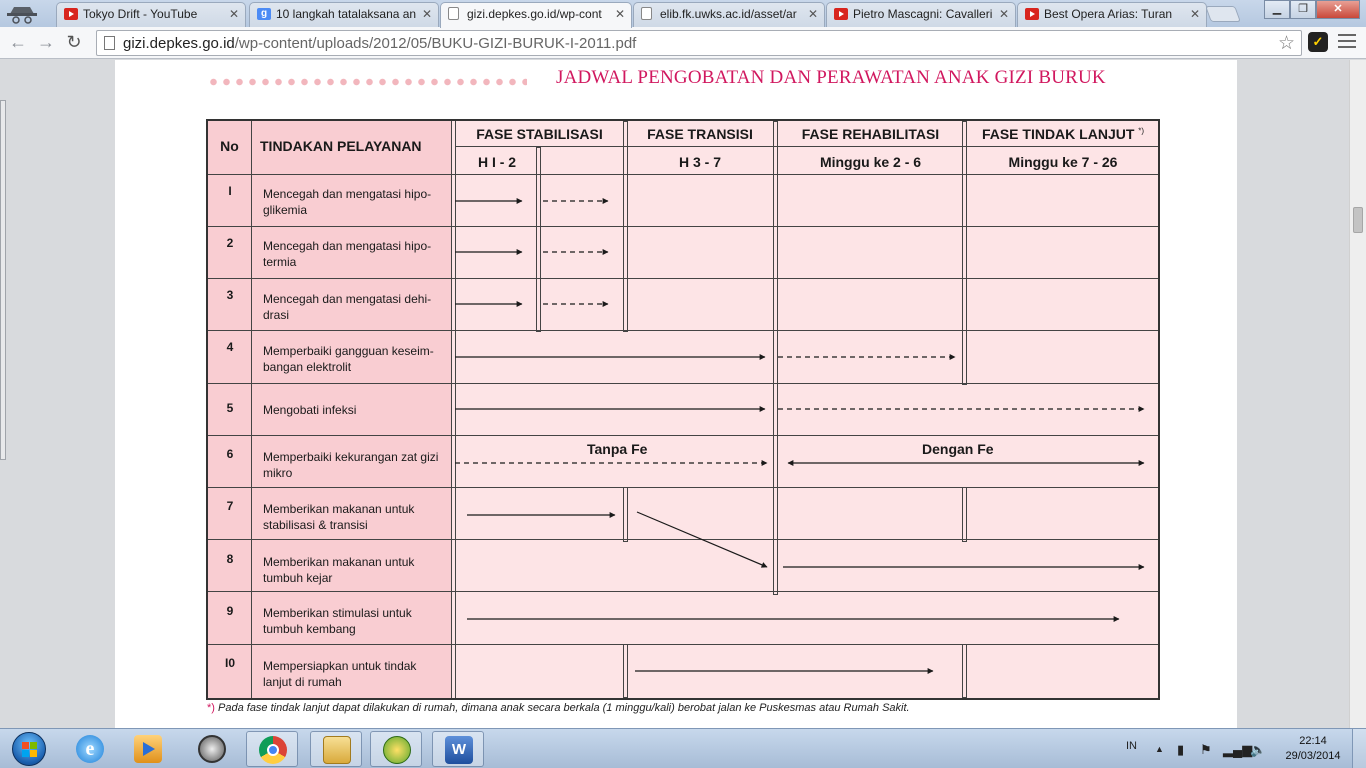 The height and width of the screenshot is (768, 1366). I want to click on taskbar-network-app, so click(396, 749).